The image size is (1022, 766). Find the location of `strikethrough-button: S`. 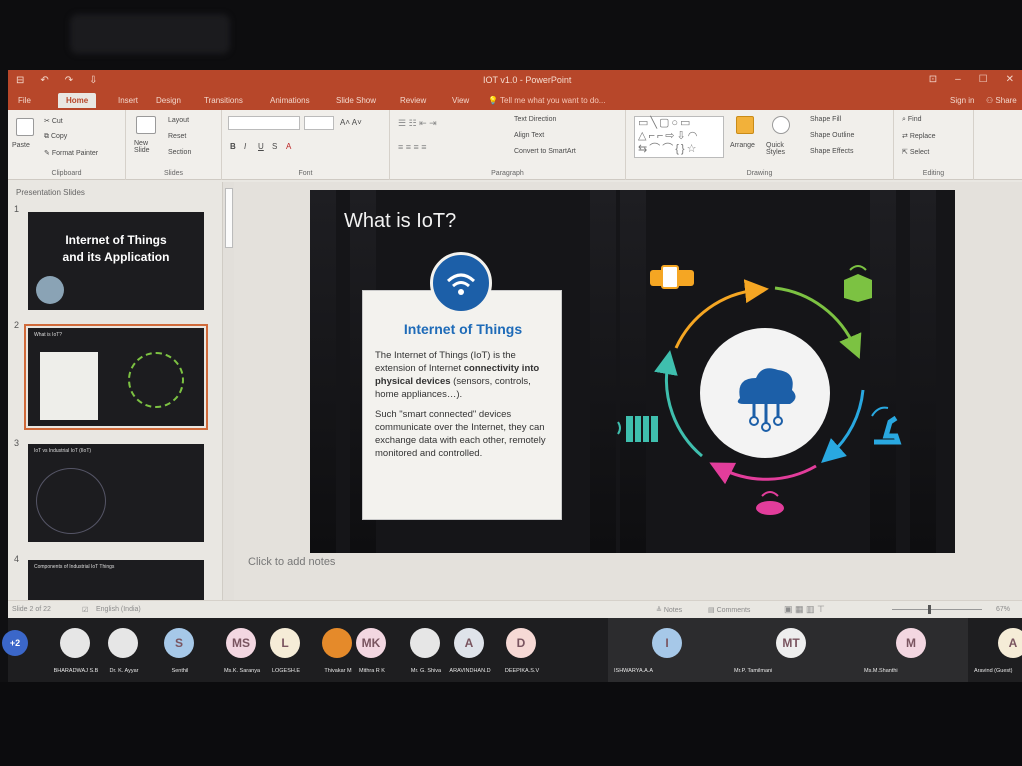

strikethrough-button: S is located at coordinates (274, 146).